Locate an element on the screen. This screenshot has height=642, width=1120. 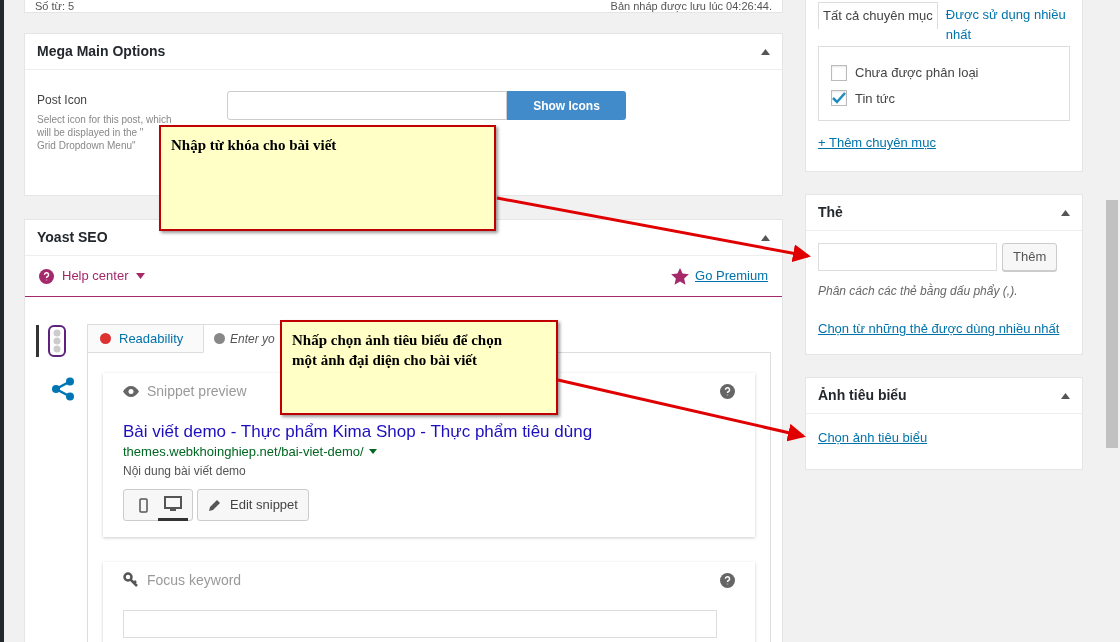
word-count: Số từ: 5 is located at coordinates (55, 6).